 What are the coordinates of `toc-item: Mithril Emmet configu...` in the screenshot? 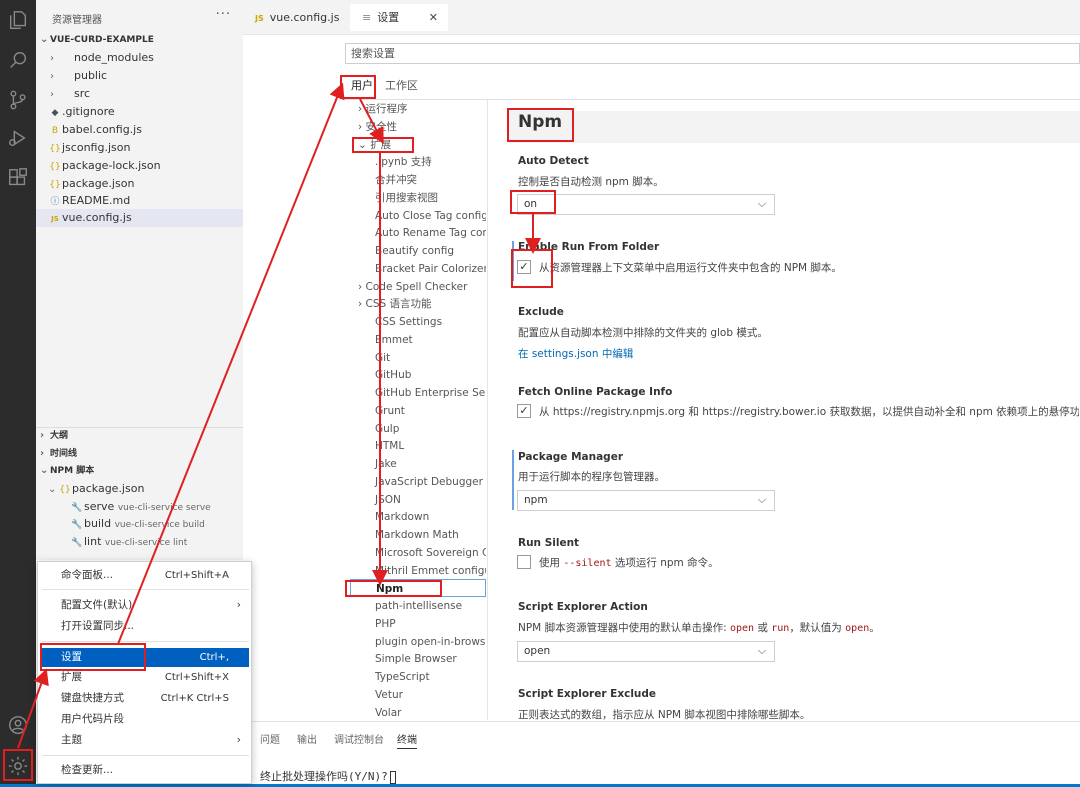 It's located at (418, 571).